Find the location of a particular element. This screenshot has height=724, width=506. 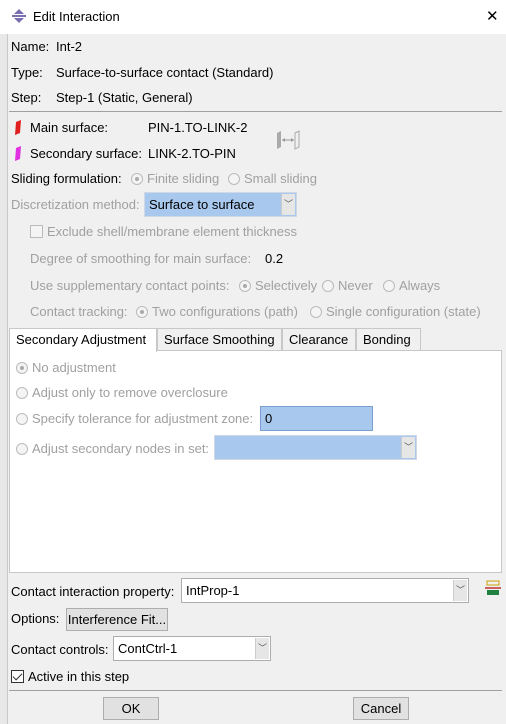

tolerance-input: 0 is located at coordinates (316, 418).